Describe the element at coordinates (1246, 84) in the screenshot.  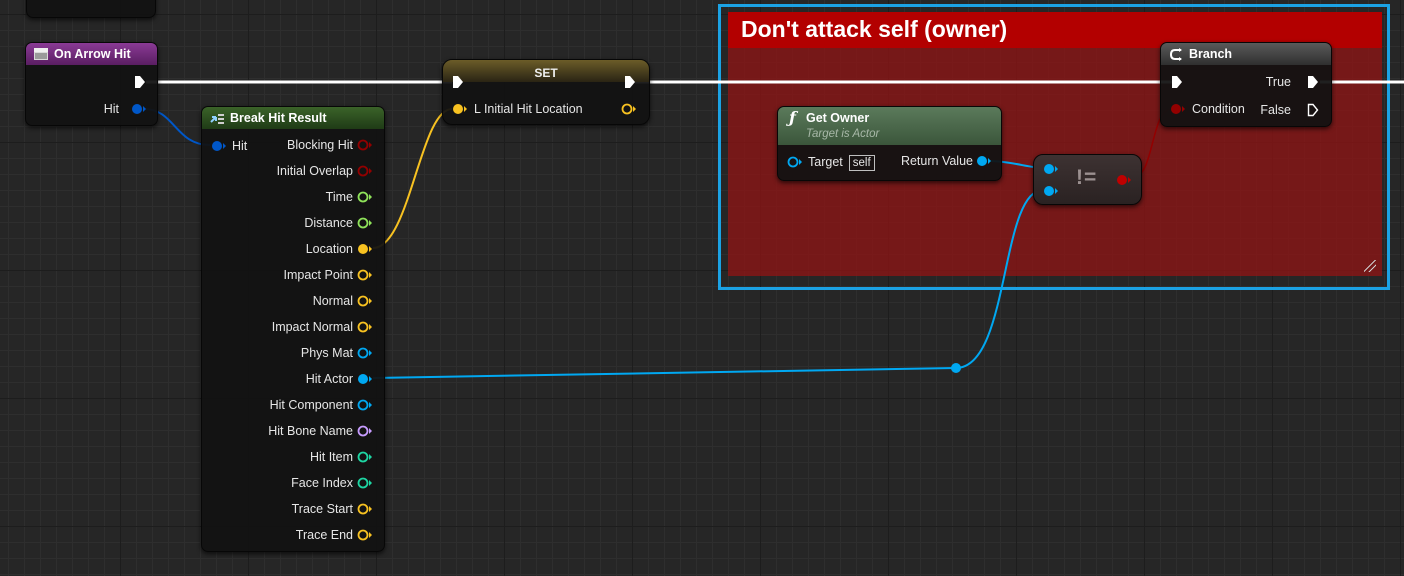
I see `branch-node: Branch True Condition False` at that location.